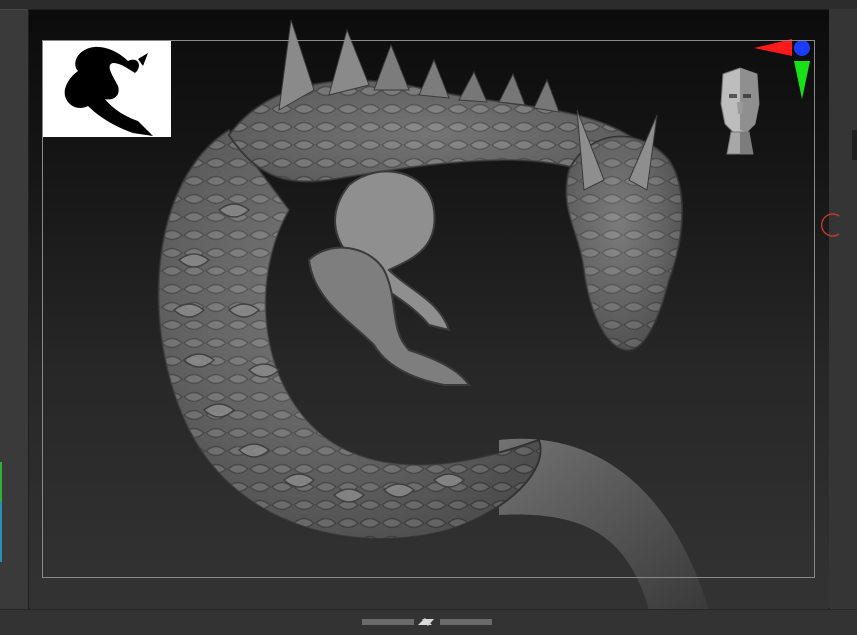 The width and height of the screenshot is (857, 635). What do you see at coordinates (833, 225) in the screenshot?
I see `rotate-indicator-icon` at bounding box center [833, 225].